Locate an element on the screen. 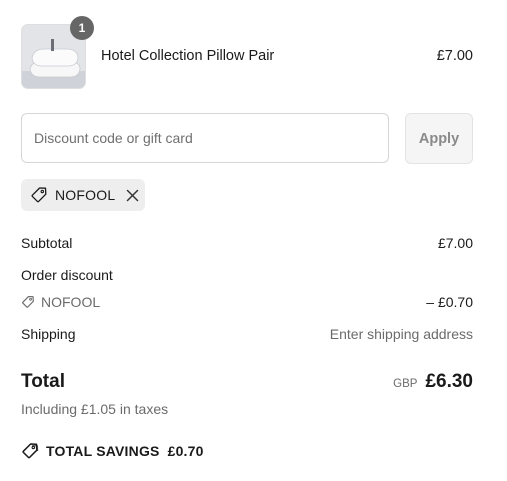  product-name: Hotel Collection Pillow Pair is located at coordinates (188, 56).